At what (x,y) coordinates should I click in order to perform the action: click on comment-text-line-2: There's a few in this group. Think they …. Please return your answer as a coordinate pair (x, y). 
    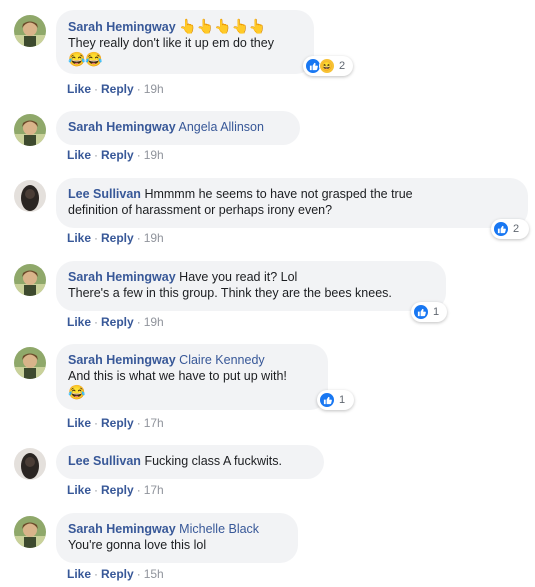
    Looking at the image, I should click on (230, 293).